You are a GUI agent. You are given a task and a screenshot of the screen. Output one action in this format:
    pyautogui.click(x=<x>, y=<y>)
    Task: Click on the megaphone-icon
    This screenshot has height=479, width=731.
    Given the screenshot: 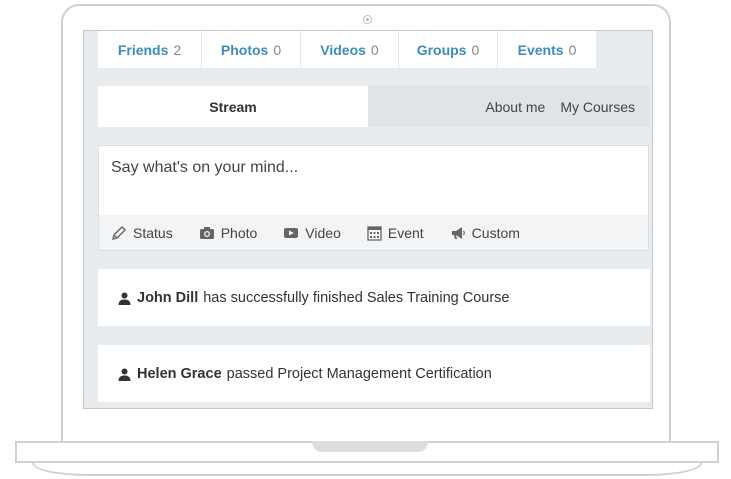 What is the action you would take?
    pyautogui.click(x=458, y=232)
    